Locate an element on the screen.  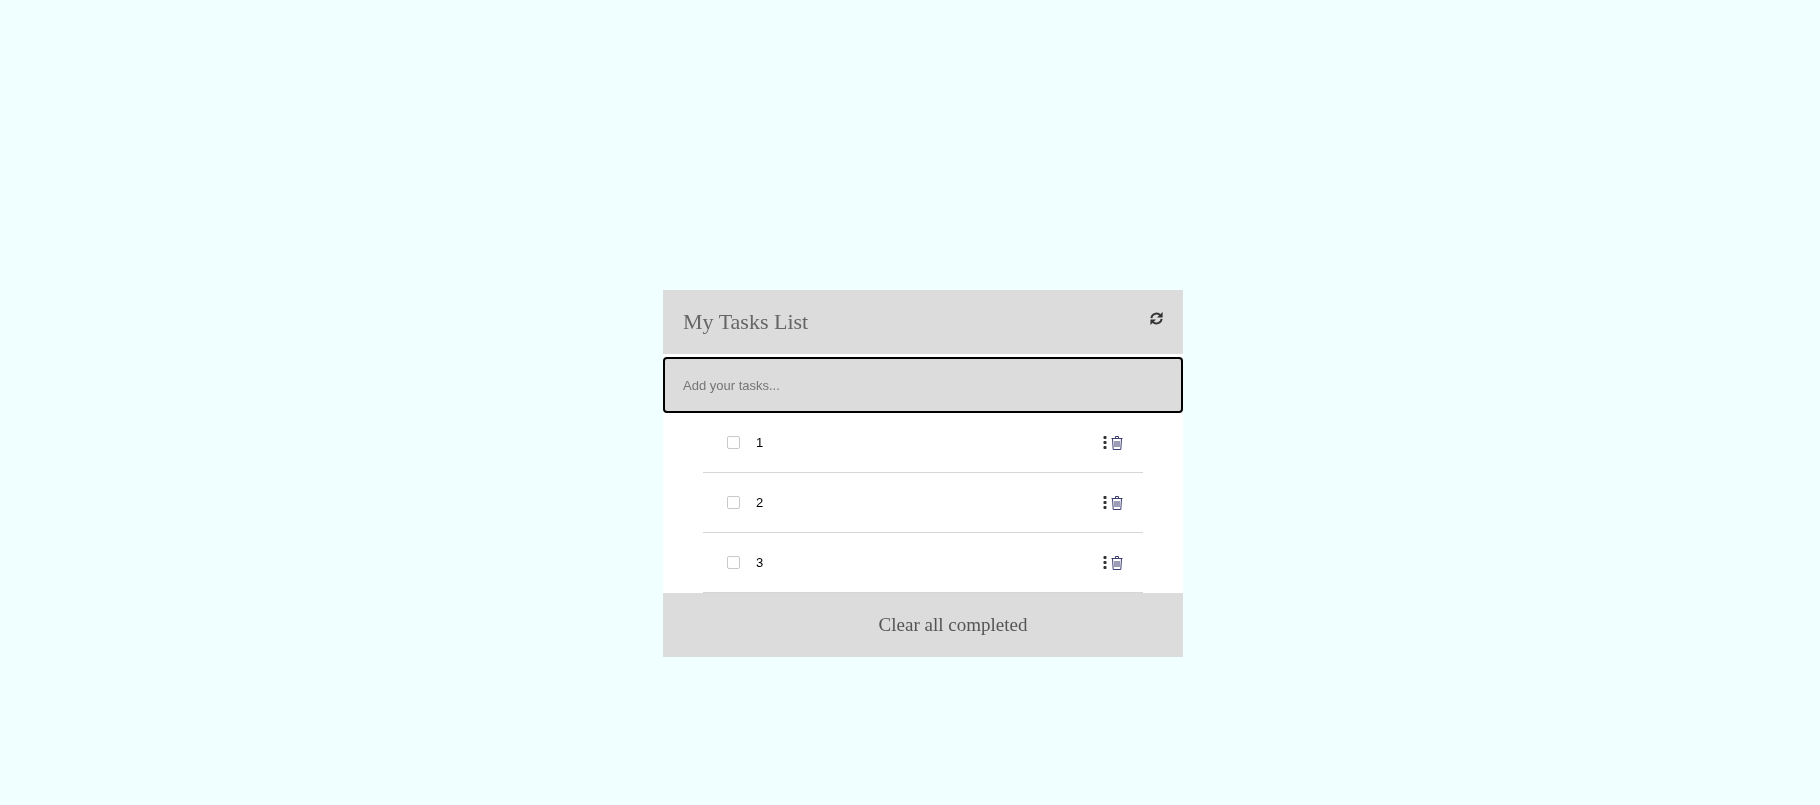
list-title: My Tasks List is located at coordinates (746, 322).